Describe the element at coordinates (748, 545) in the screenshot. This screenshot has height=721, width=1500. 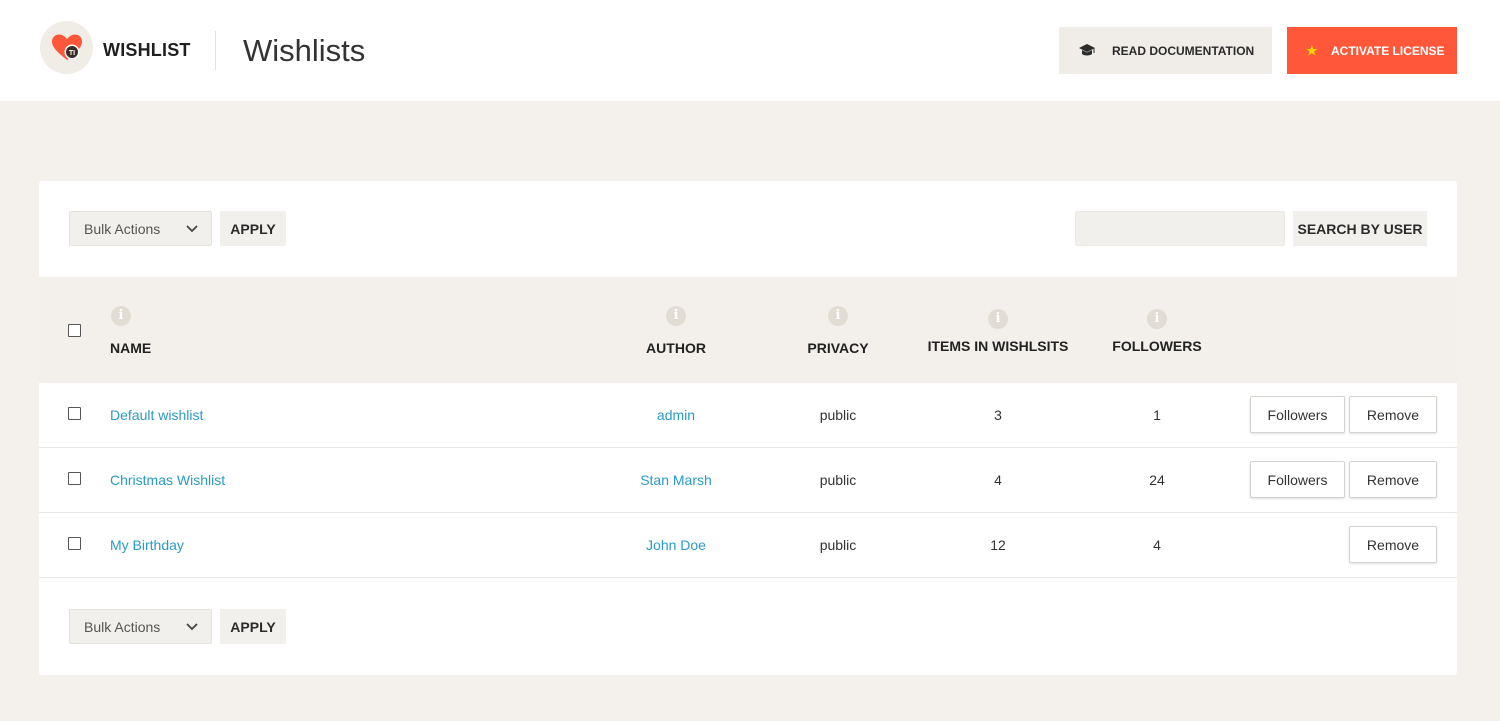
I see `table-row: My Birthday John Doe public 12 4 Remove` at that location.